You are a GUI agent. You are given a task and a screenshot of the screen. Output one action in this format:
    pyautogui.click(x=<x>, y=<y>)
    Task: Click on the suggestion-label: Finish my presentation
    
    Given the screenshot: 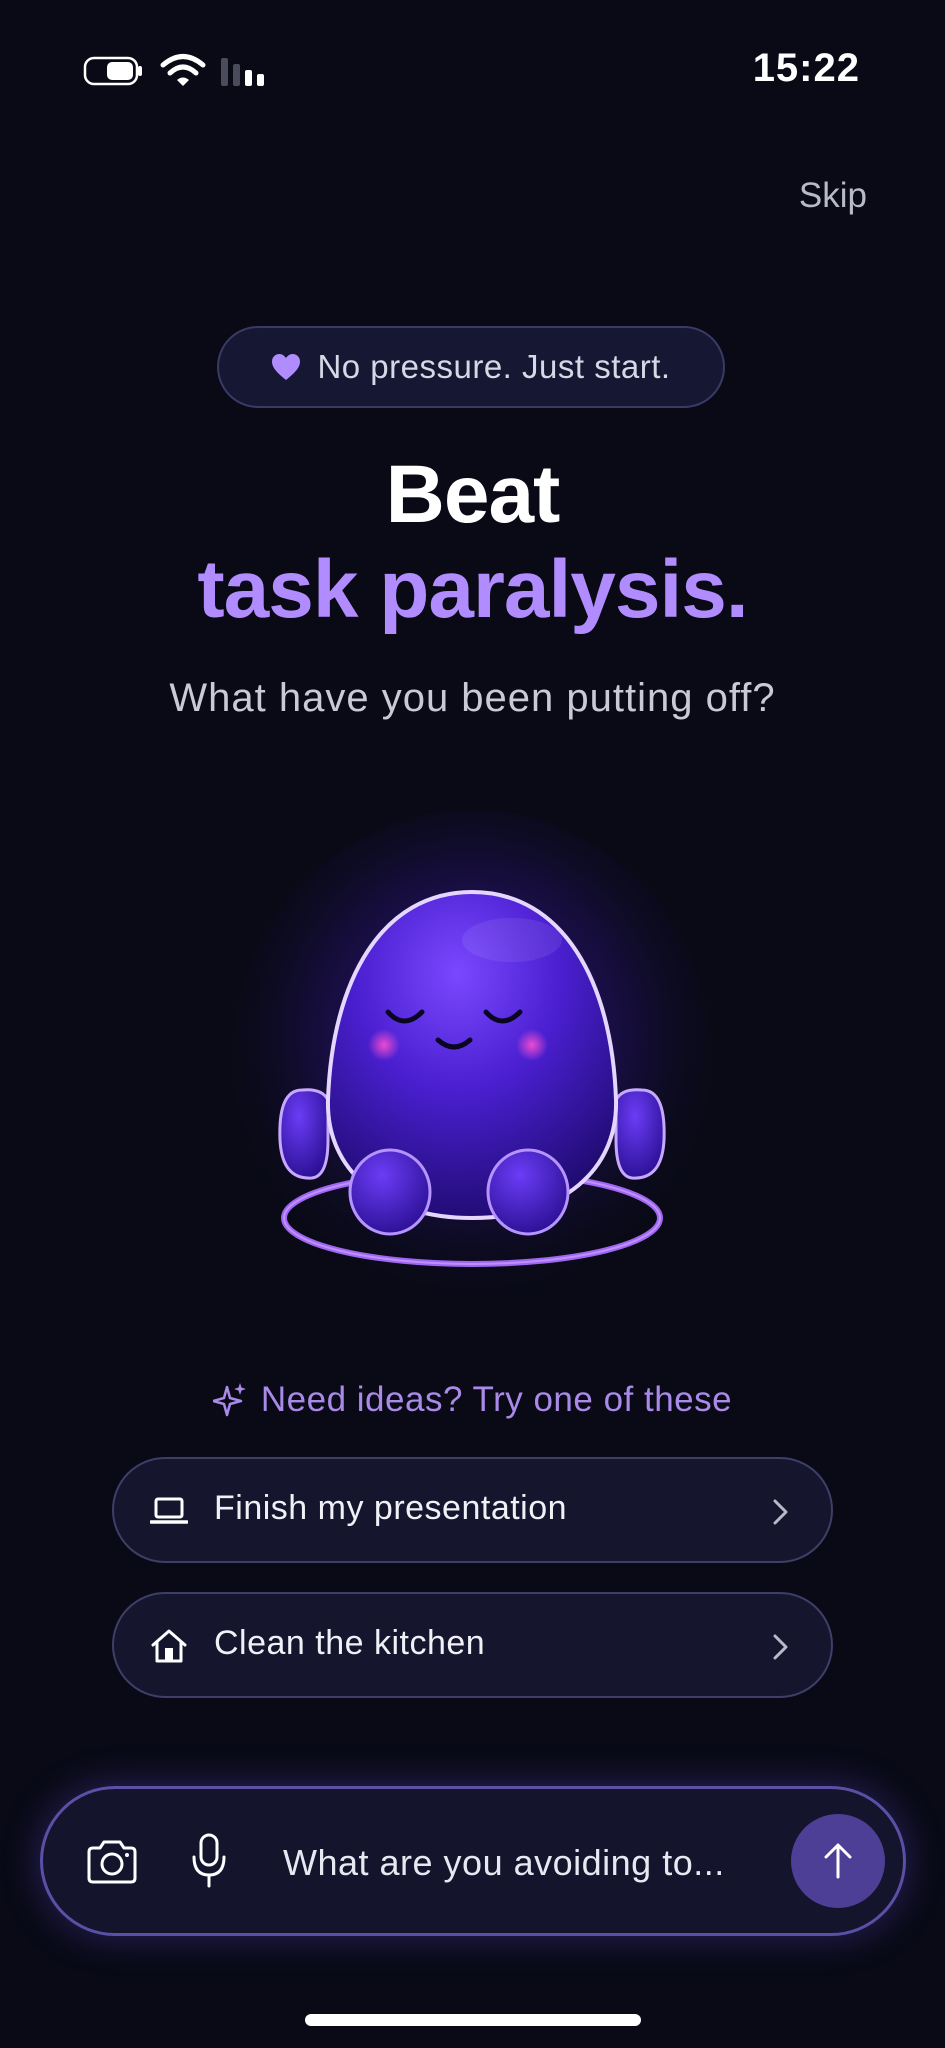 What is the action you would take?
    pyautogui.click(x=391, y=1508)
    